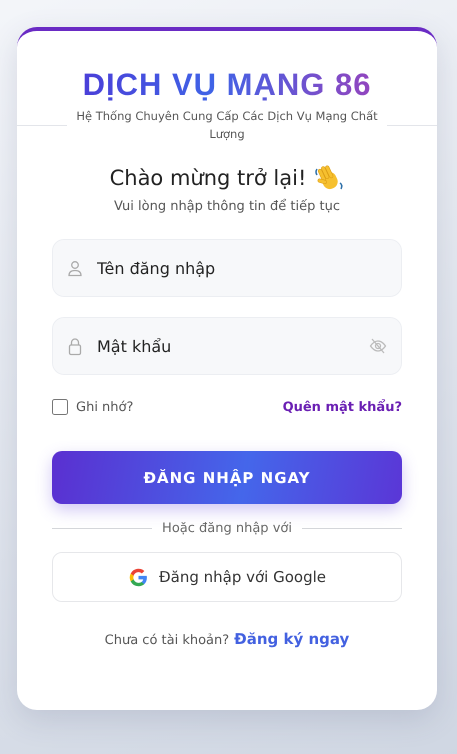  What do you see at coordinates (75, 268) in the screenshot?
I see `user-icon` at bounding box center [75, 268].